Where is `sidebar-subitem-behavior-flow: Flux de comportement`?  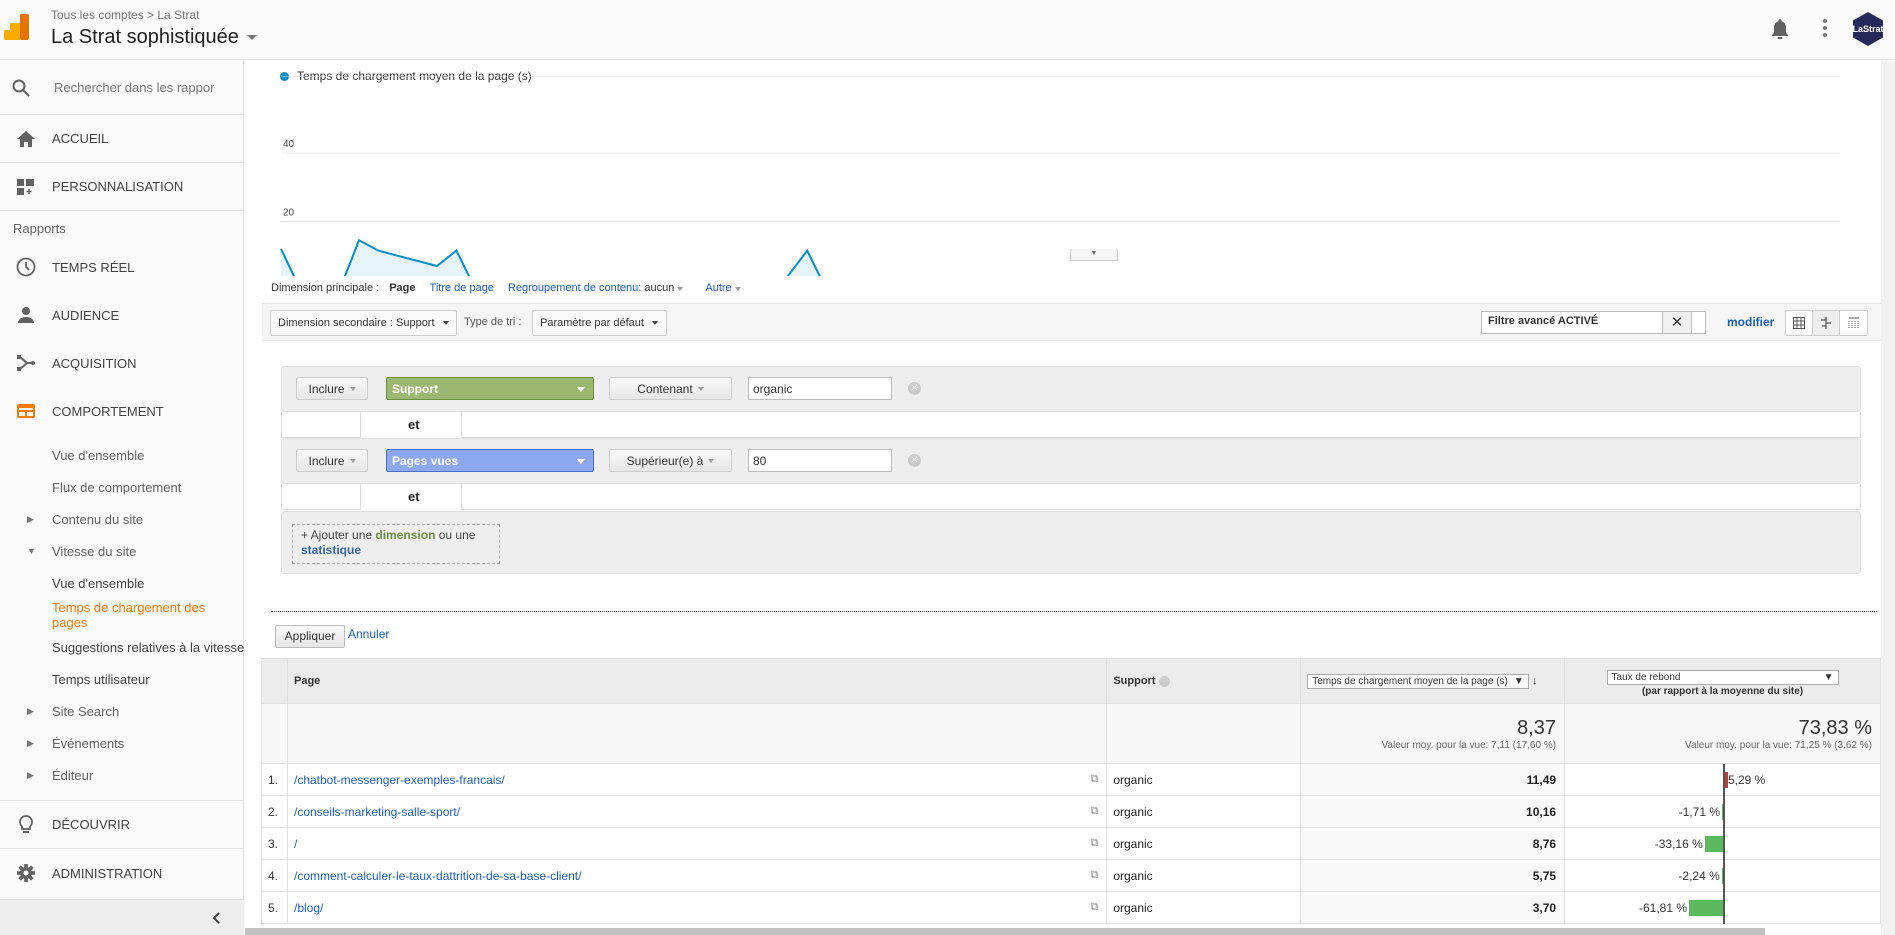 sidebar-subitem-behavior-flow: Flux de comportement is located at coordinates (121, 487).